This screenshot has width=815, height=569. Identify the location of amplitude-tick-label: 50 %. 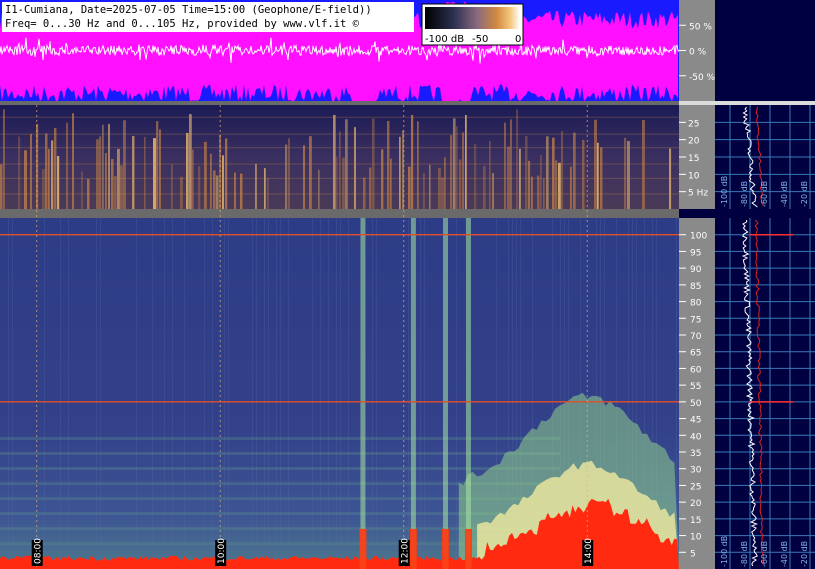
(700, 27).